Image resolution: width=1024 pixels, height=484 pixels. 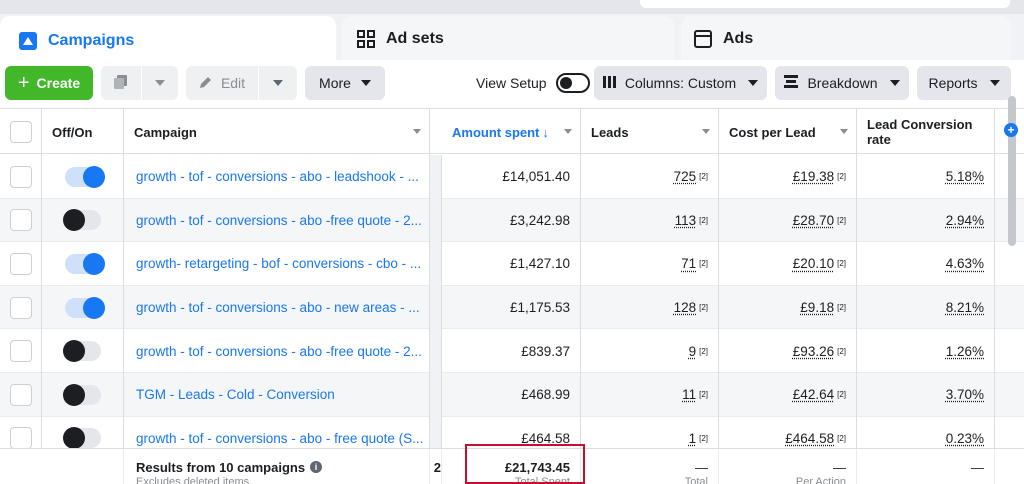 What do you see at coordinates (788, 395) in the screenshot?
I see `cpl-cell: £42.64 [2]` at bounding box center [788, 395].